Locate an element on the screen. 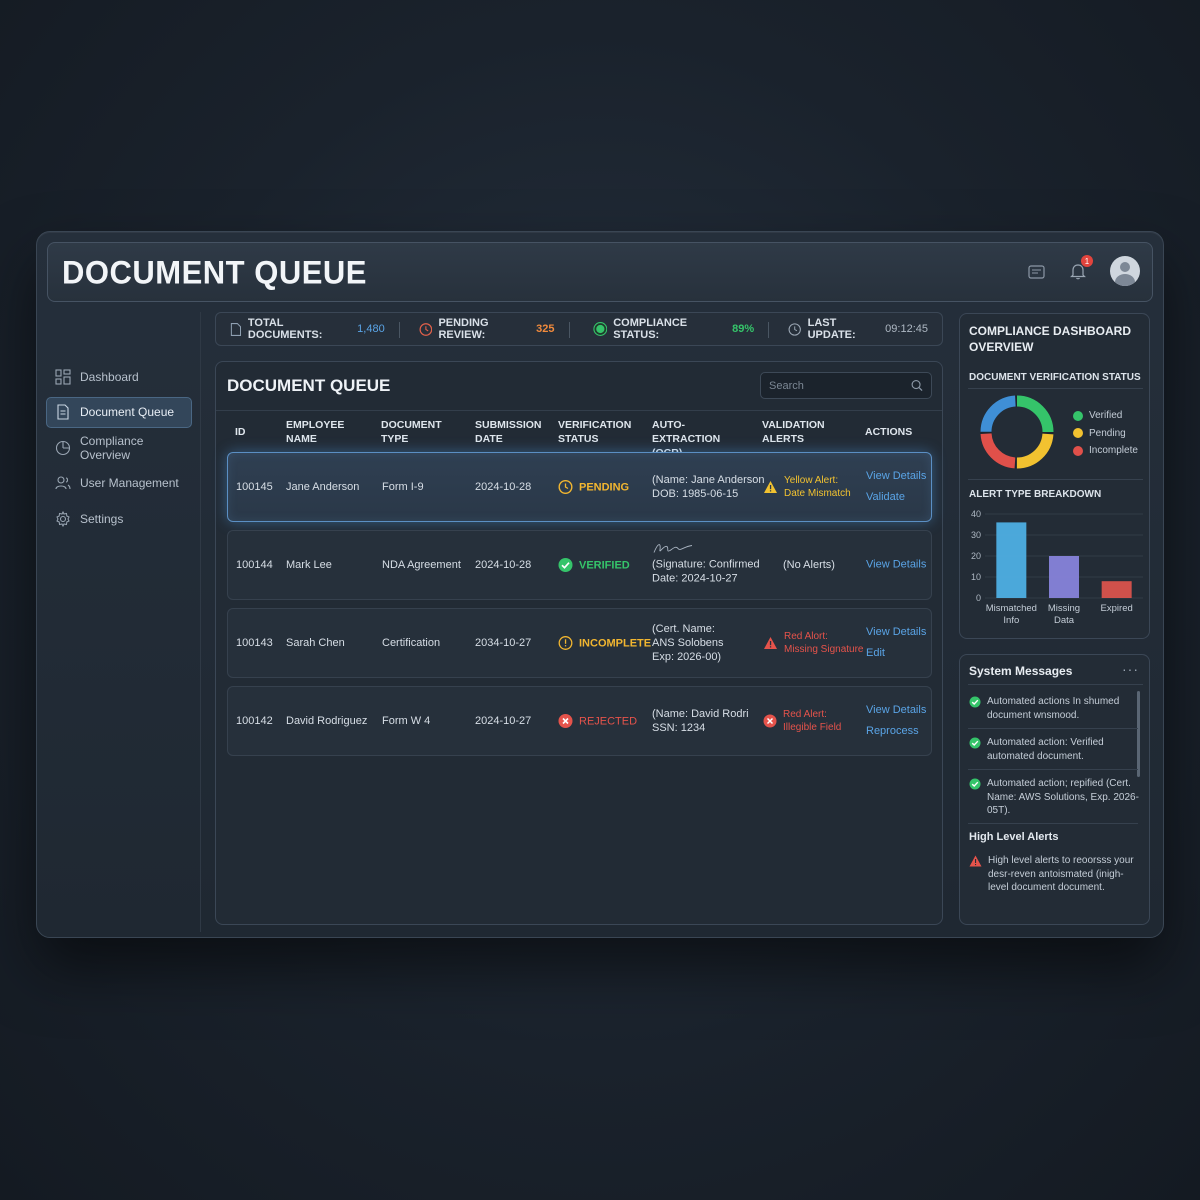  validation-alert: (No Alerts) is located at coordinates (809, 565).